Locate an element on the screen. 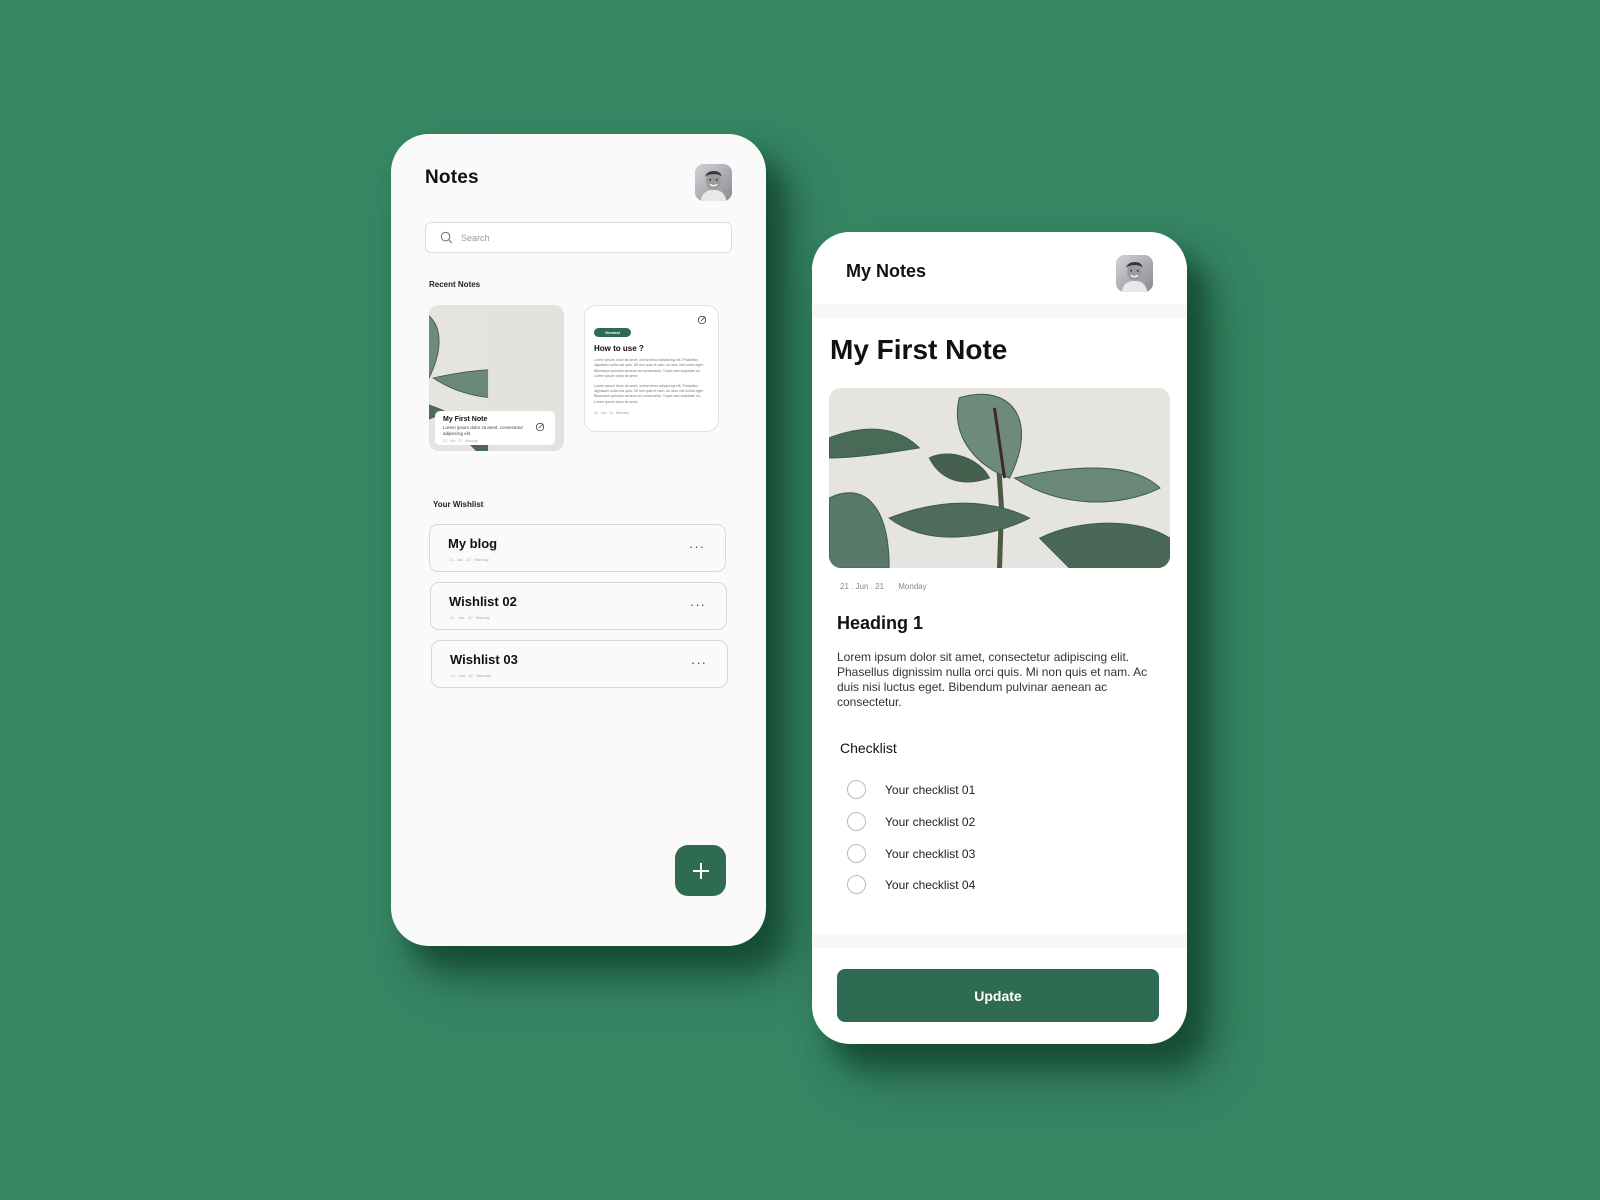  checklist-item: Your checklist 03 is located at coordinates (911, 853).